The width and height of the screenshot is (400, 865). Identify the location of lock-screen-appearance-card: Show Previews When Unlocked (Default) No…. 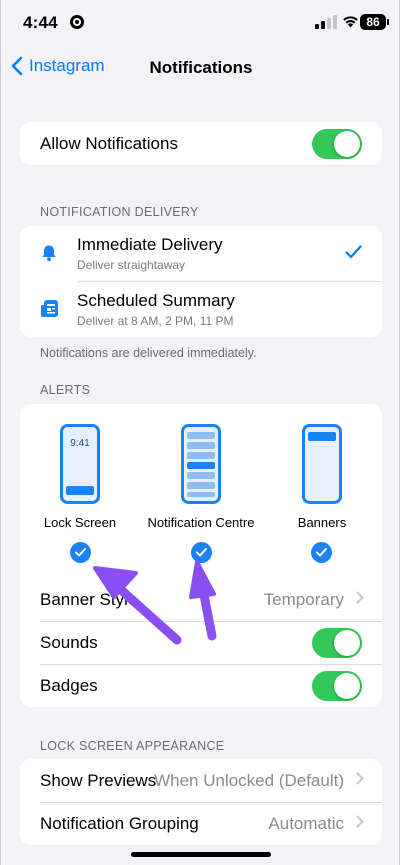
(201, 802).